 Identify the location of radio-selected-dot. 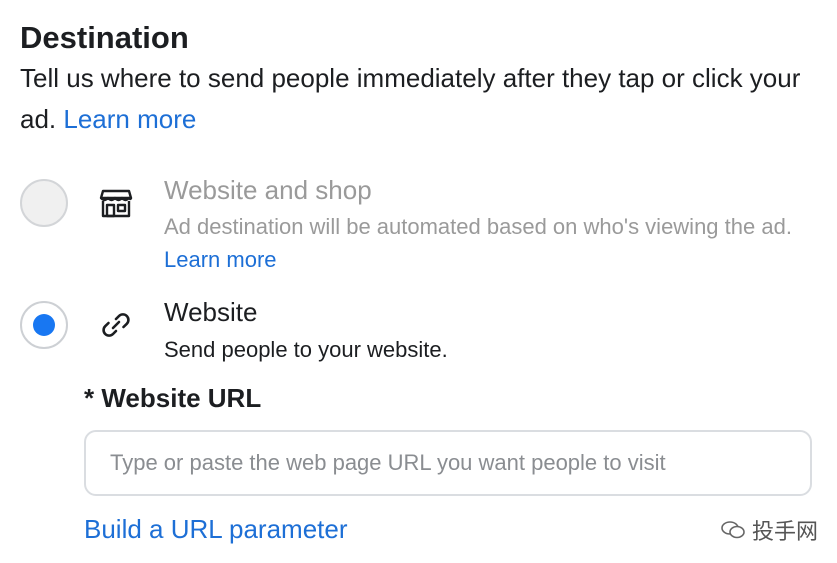
(44, 325).